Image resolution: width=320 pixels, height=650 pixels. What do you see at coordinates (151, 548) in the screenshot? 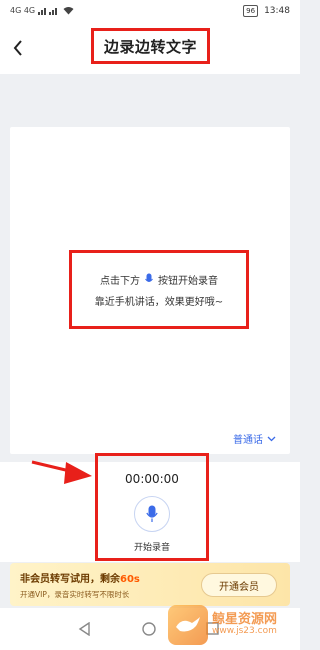
I see `record-label: 开始录音` at bounding box center [151, 548].